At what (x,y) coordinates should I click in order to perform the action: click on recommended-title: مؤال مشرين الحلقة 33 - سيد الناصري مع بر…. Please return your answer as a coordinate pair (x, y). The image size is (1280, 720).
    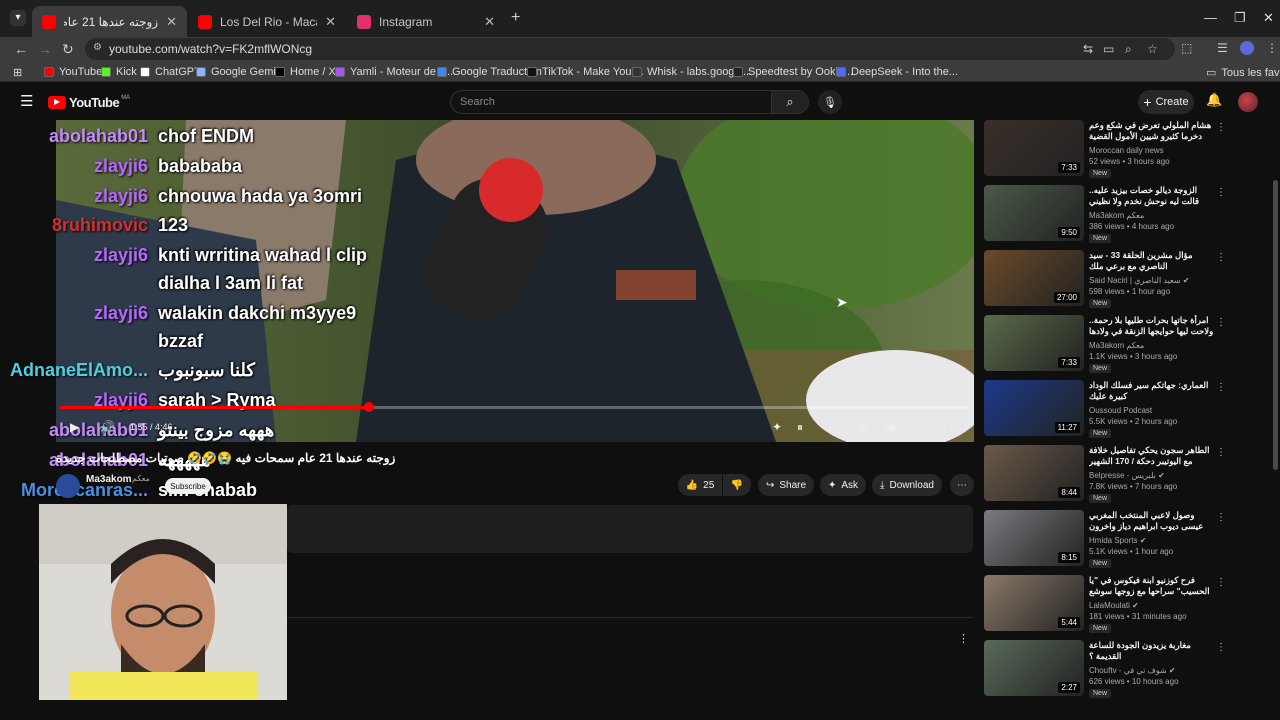
    Looking at the image, I should click on (1151, 261).